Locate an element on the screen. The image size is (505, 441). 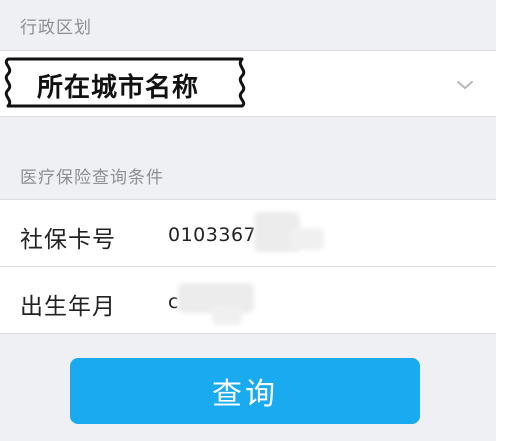
birth-date-label: 出生年月 is located at coordinates (68, 307).